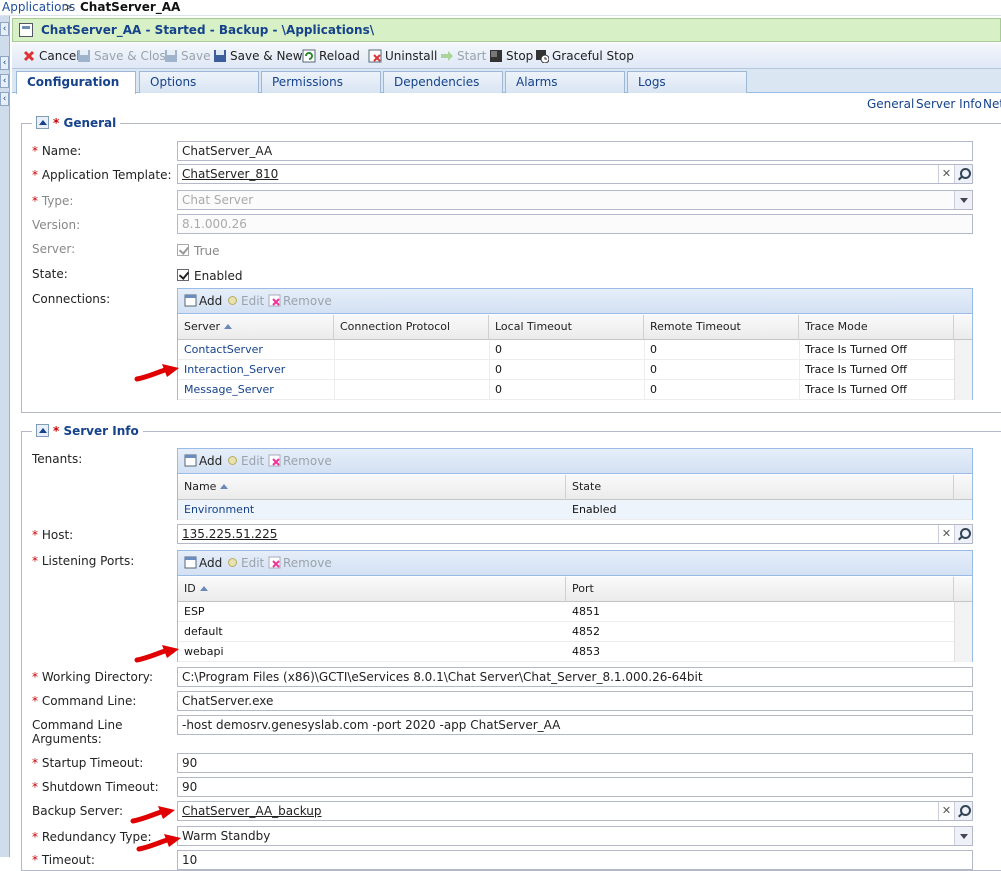 This screenshot has height=871, width=1001. I want to click on remove-tenant-button: Remove, so click(300, 461).